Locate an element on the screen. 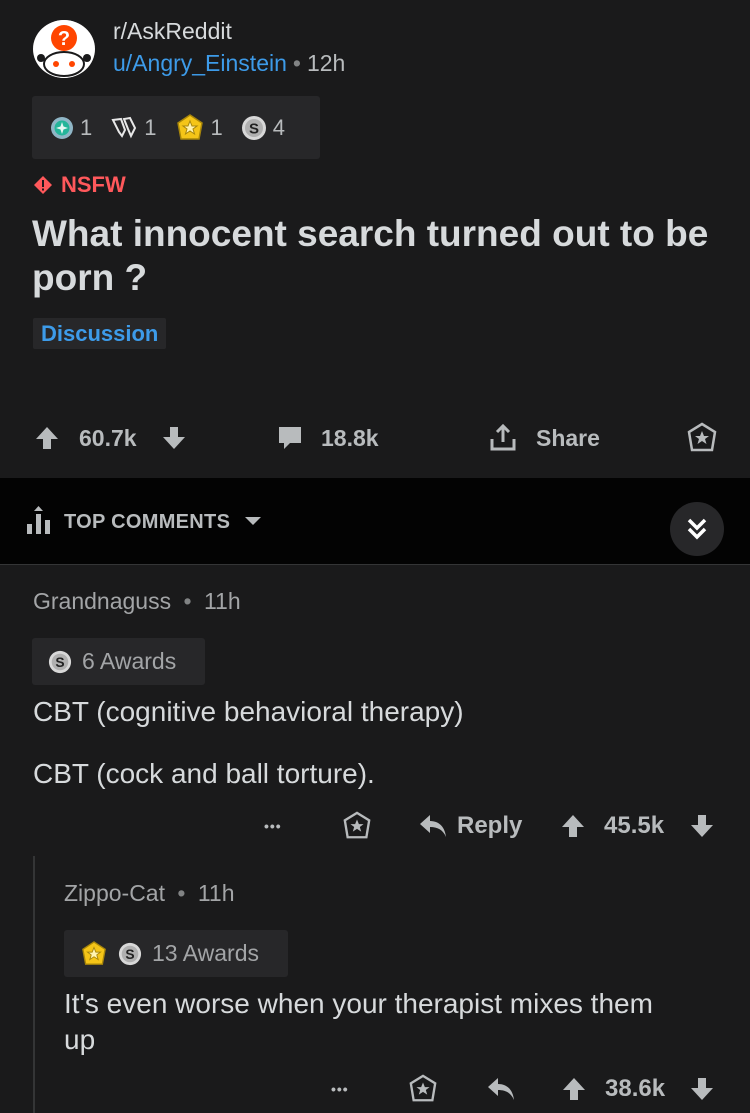 This screenshot has height=1113, width=750. chevron-down-icon is located at coordinates (253, 521).